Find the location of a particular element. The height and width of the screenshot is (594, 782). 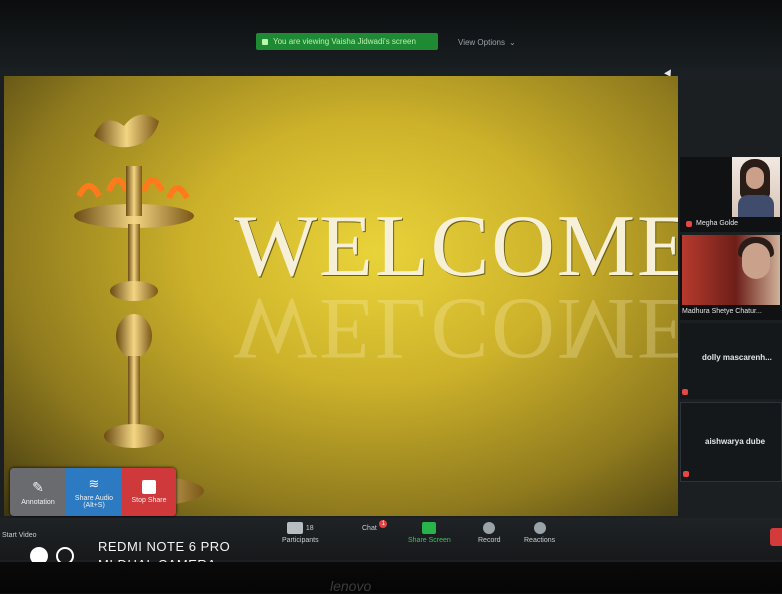

slide-headline-reflection: WELCOME is located at coordinates (456, 328).